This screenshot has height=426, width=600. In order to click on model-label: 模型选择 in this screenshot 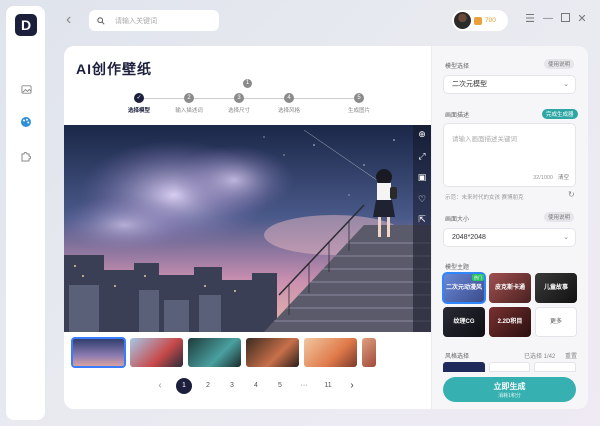, I will do `click(457, 67)`.